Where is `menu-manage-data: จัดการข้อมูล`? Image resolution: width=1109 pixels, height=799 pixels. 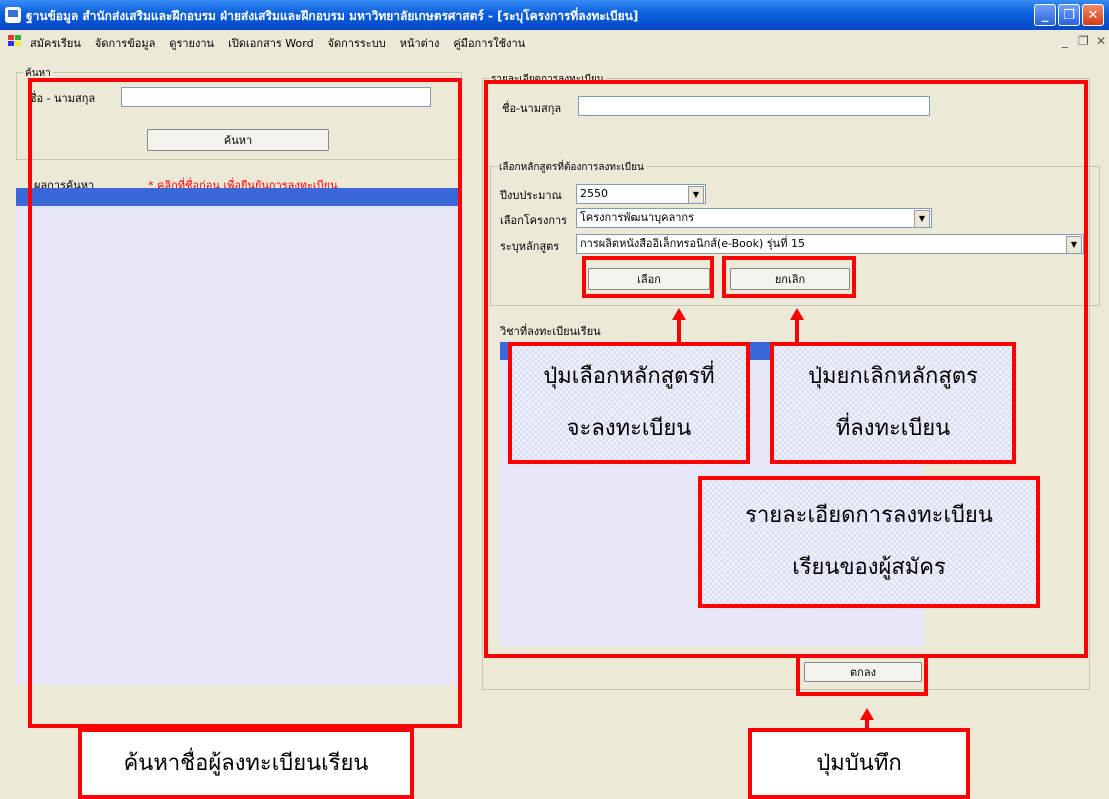
menu-manage-data: จัดการข้อมูล is located at coordinates (125, 43).